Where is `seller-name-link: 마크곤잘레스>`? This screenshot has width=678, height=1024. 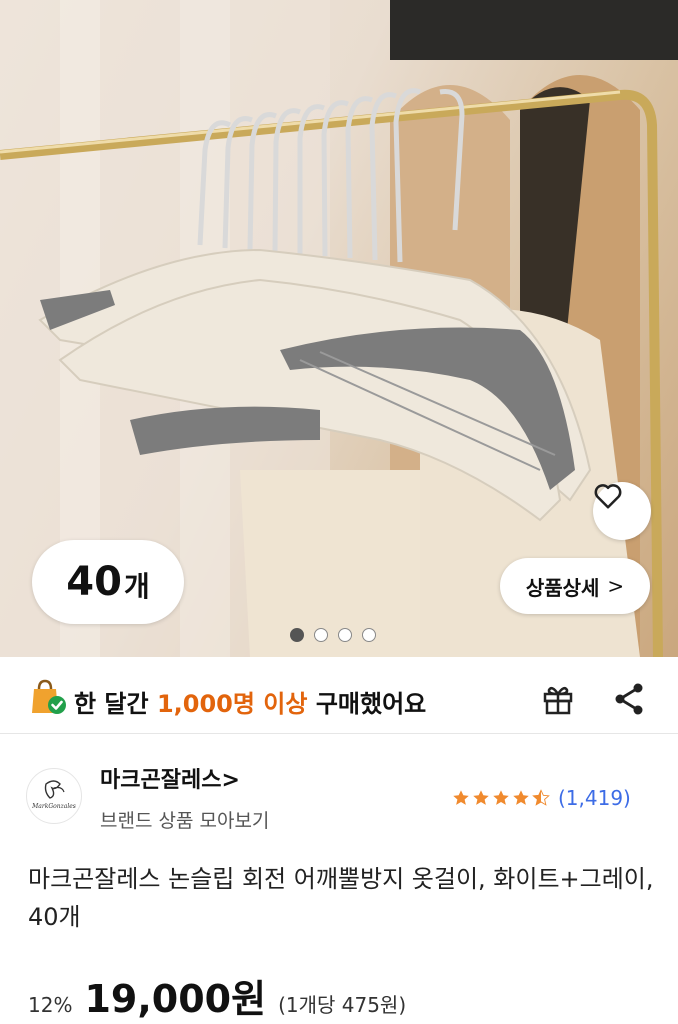
seller-name-link: 마크곤잘레스> is located at coordinates (170, 778).